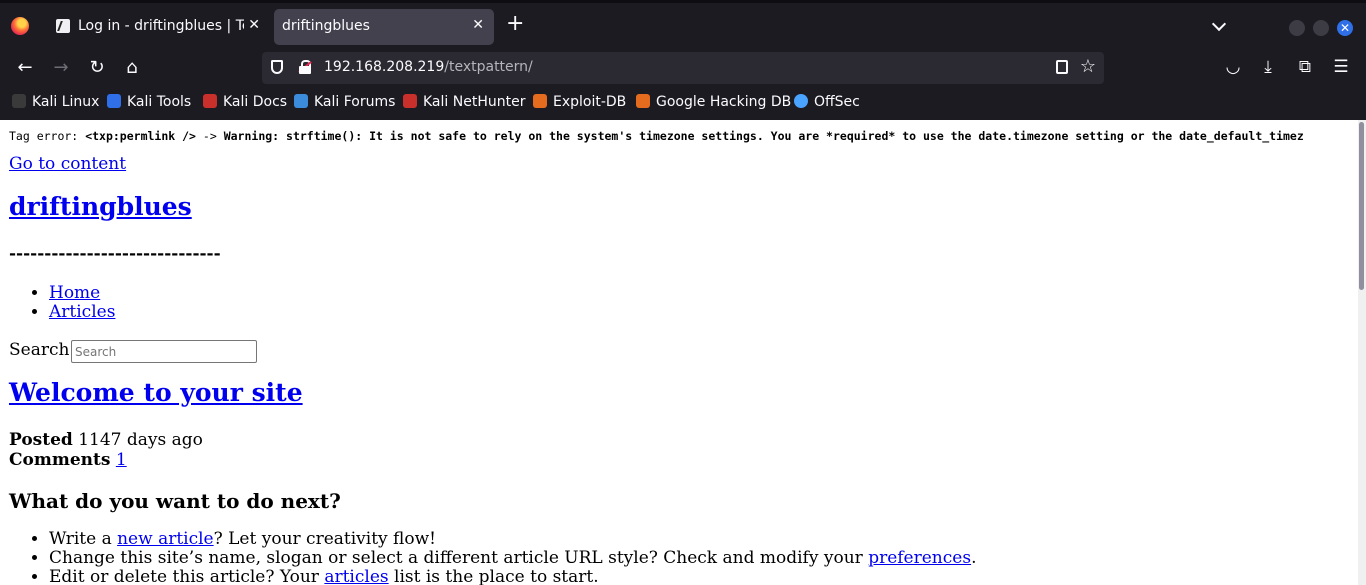 This screenshot has height=585, width=1366. Describe the element at coordinates (515, 24) in the screenshot. I see `new-tab-plus-icon: +` at that location.